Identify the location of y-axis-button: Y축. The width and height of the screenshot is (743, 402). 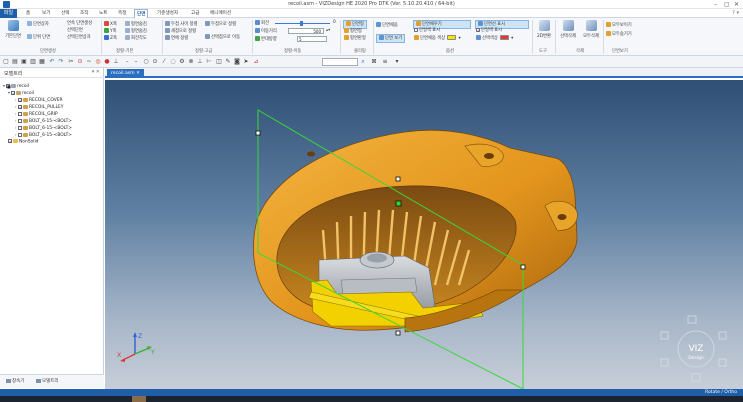
(110, 31).